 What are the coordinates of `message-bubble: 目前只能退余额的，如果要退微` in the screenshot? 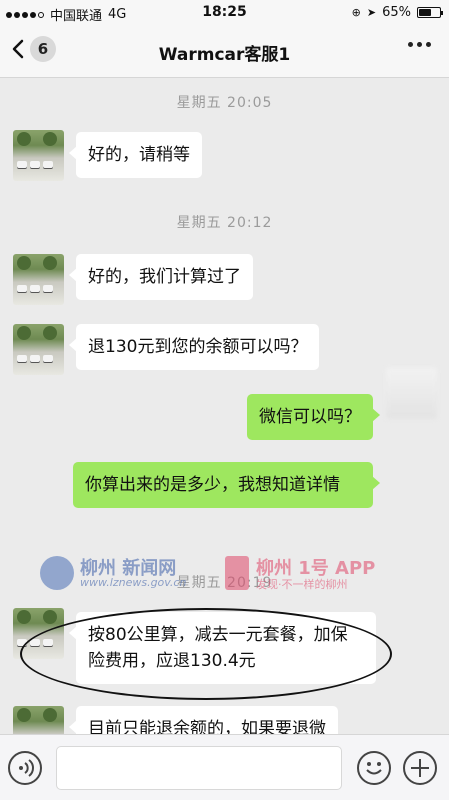 It's located at (203, 720).